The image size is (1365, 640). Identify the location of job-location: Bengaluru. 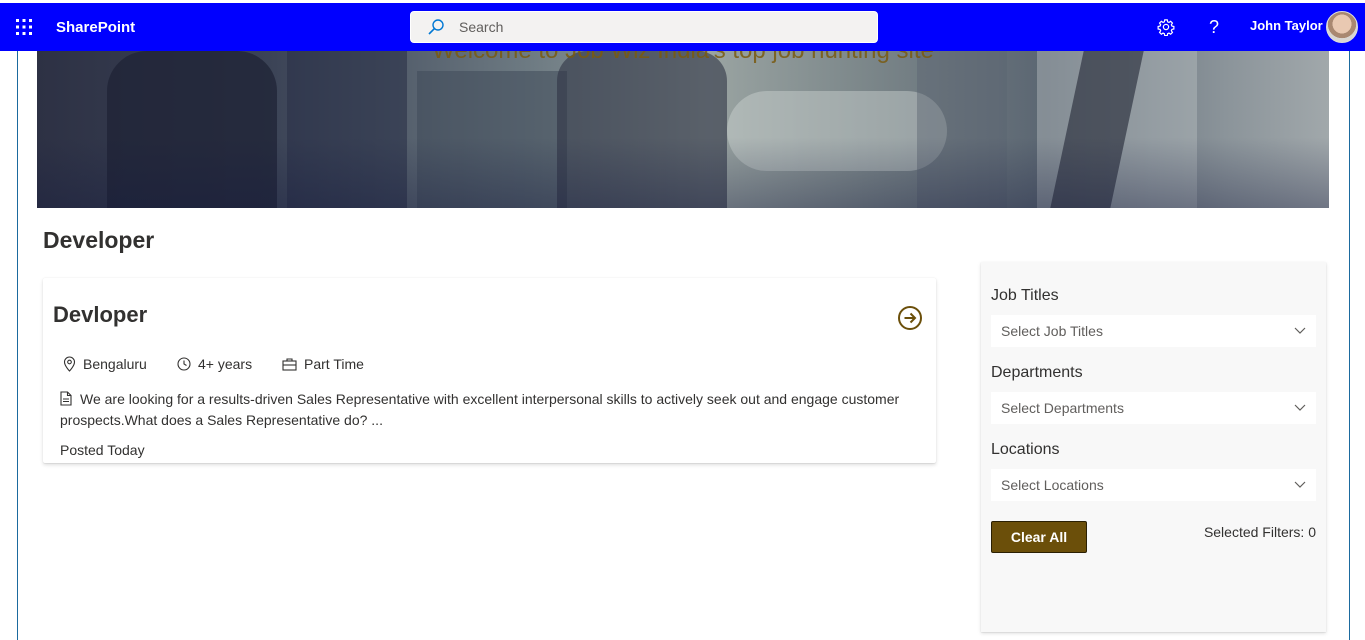
(105, 364).